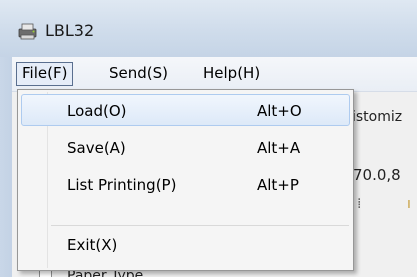 This screenshot has height=277, width=417. What do you see at coordinates (185, 245) in the screenshot?
I see `menu-item-exit: Exit(X)` at bounding box center [185, 245].